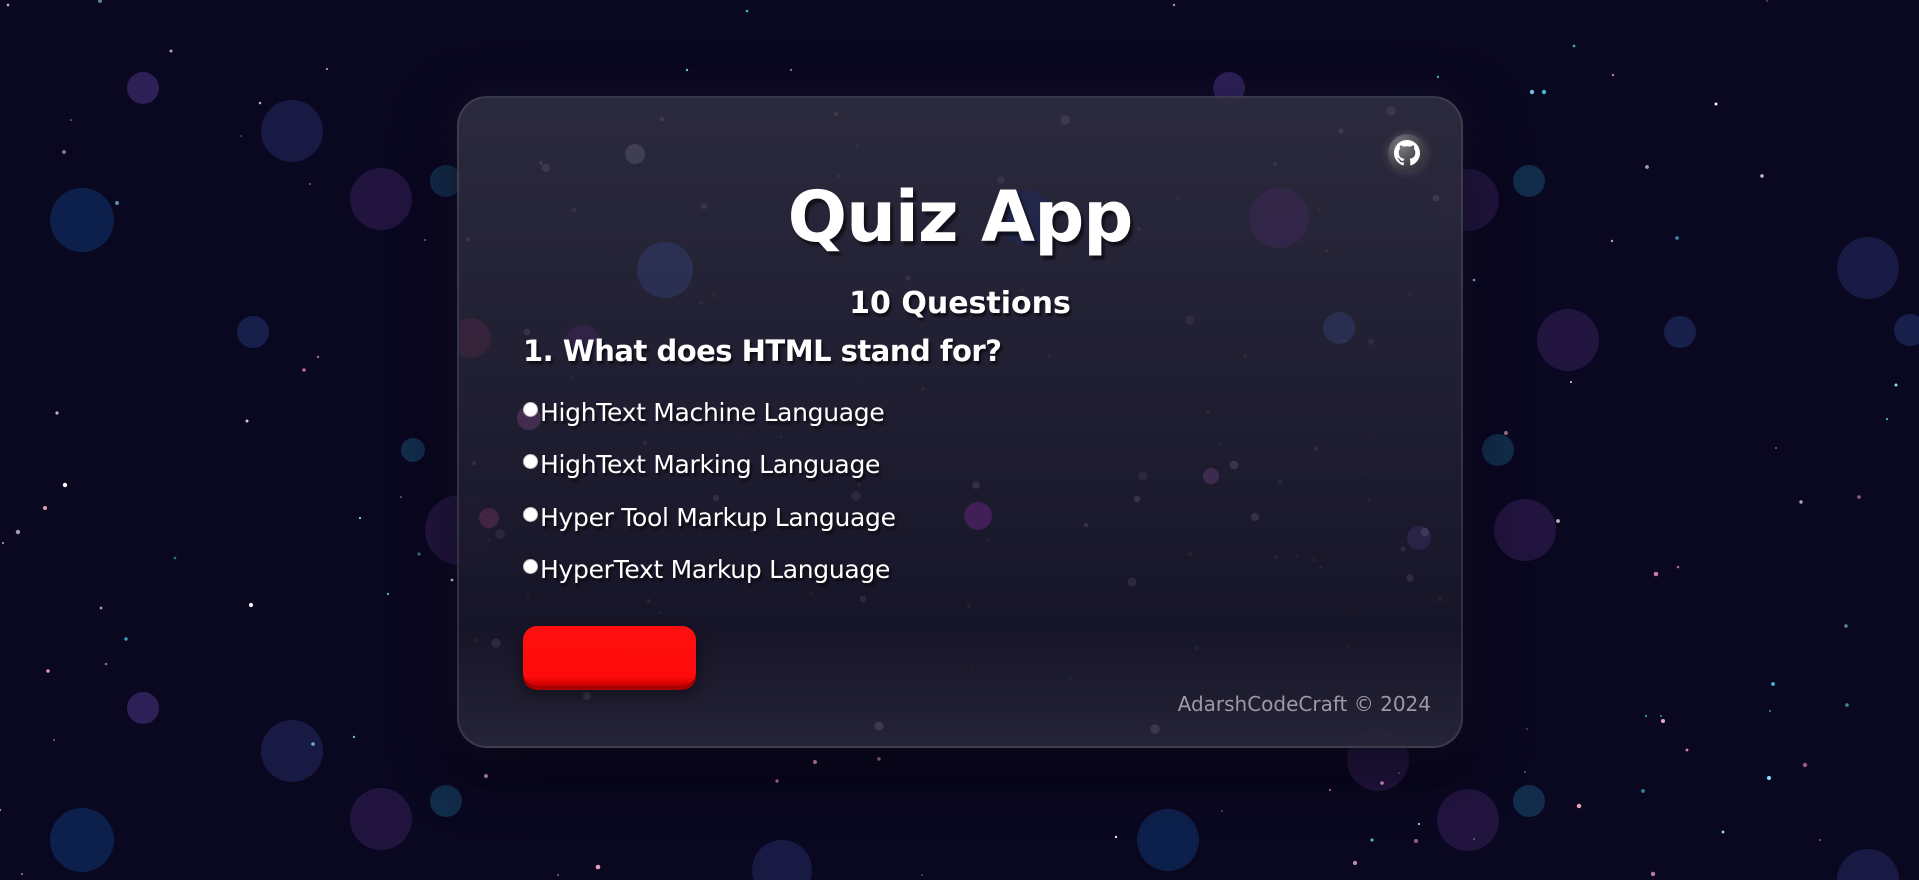 The height and width of the screenshot is (880, 1919). I want to click on answer-option: HighText Machine Language, so click(704, 412).